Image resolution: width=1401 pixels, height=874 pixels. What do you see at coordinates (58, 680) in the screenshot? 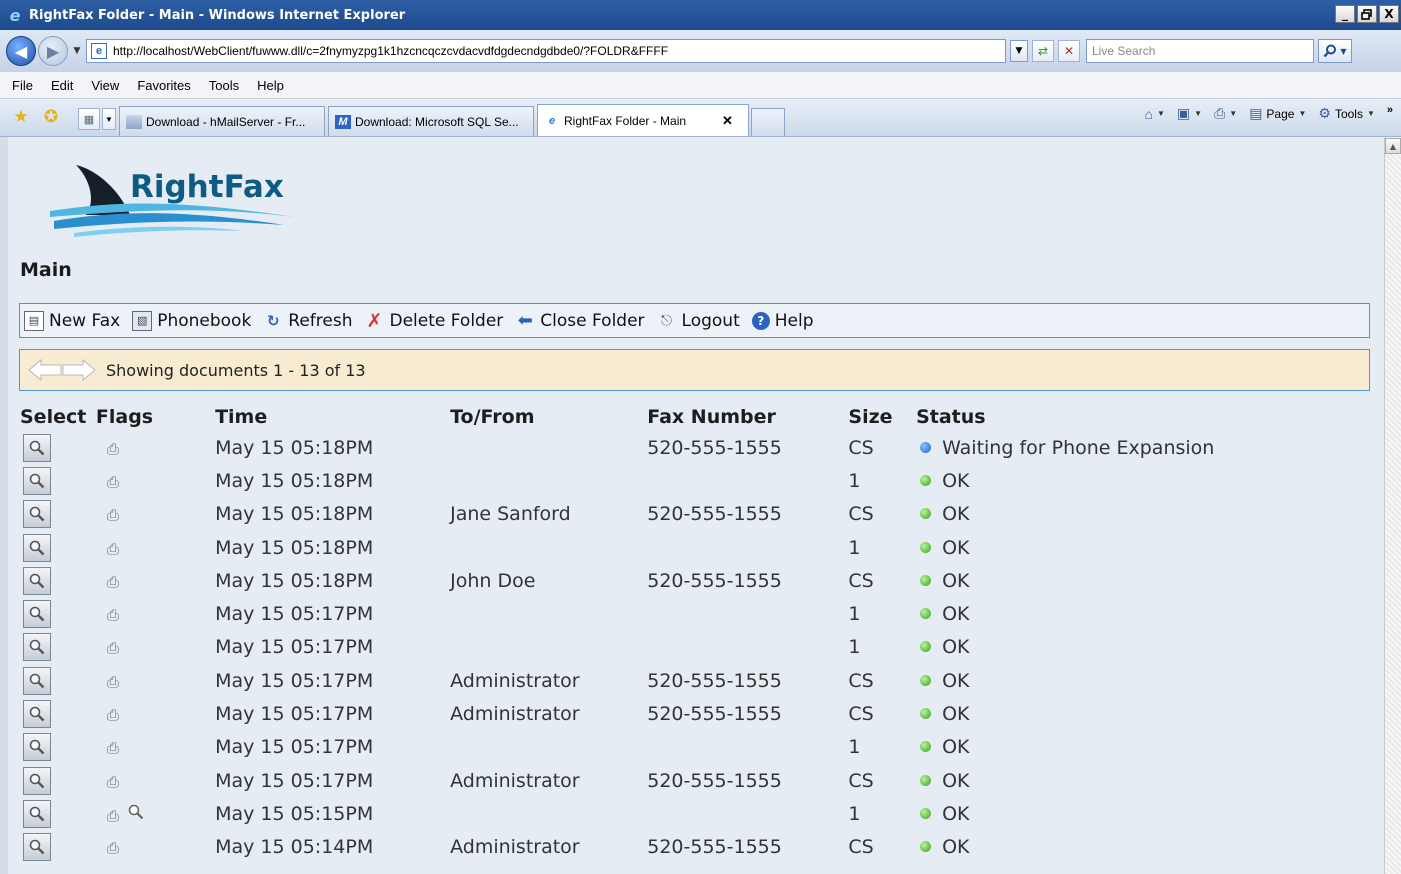
I see `select-cell` at bounding box center [58, 680].